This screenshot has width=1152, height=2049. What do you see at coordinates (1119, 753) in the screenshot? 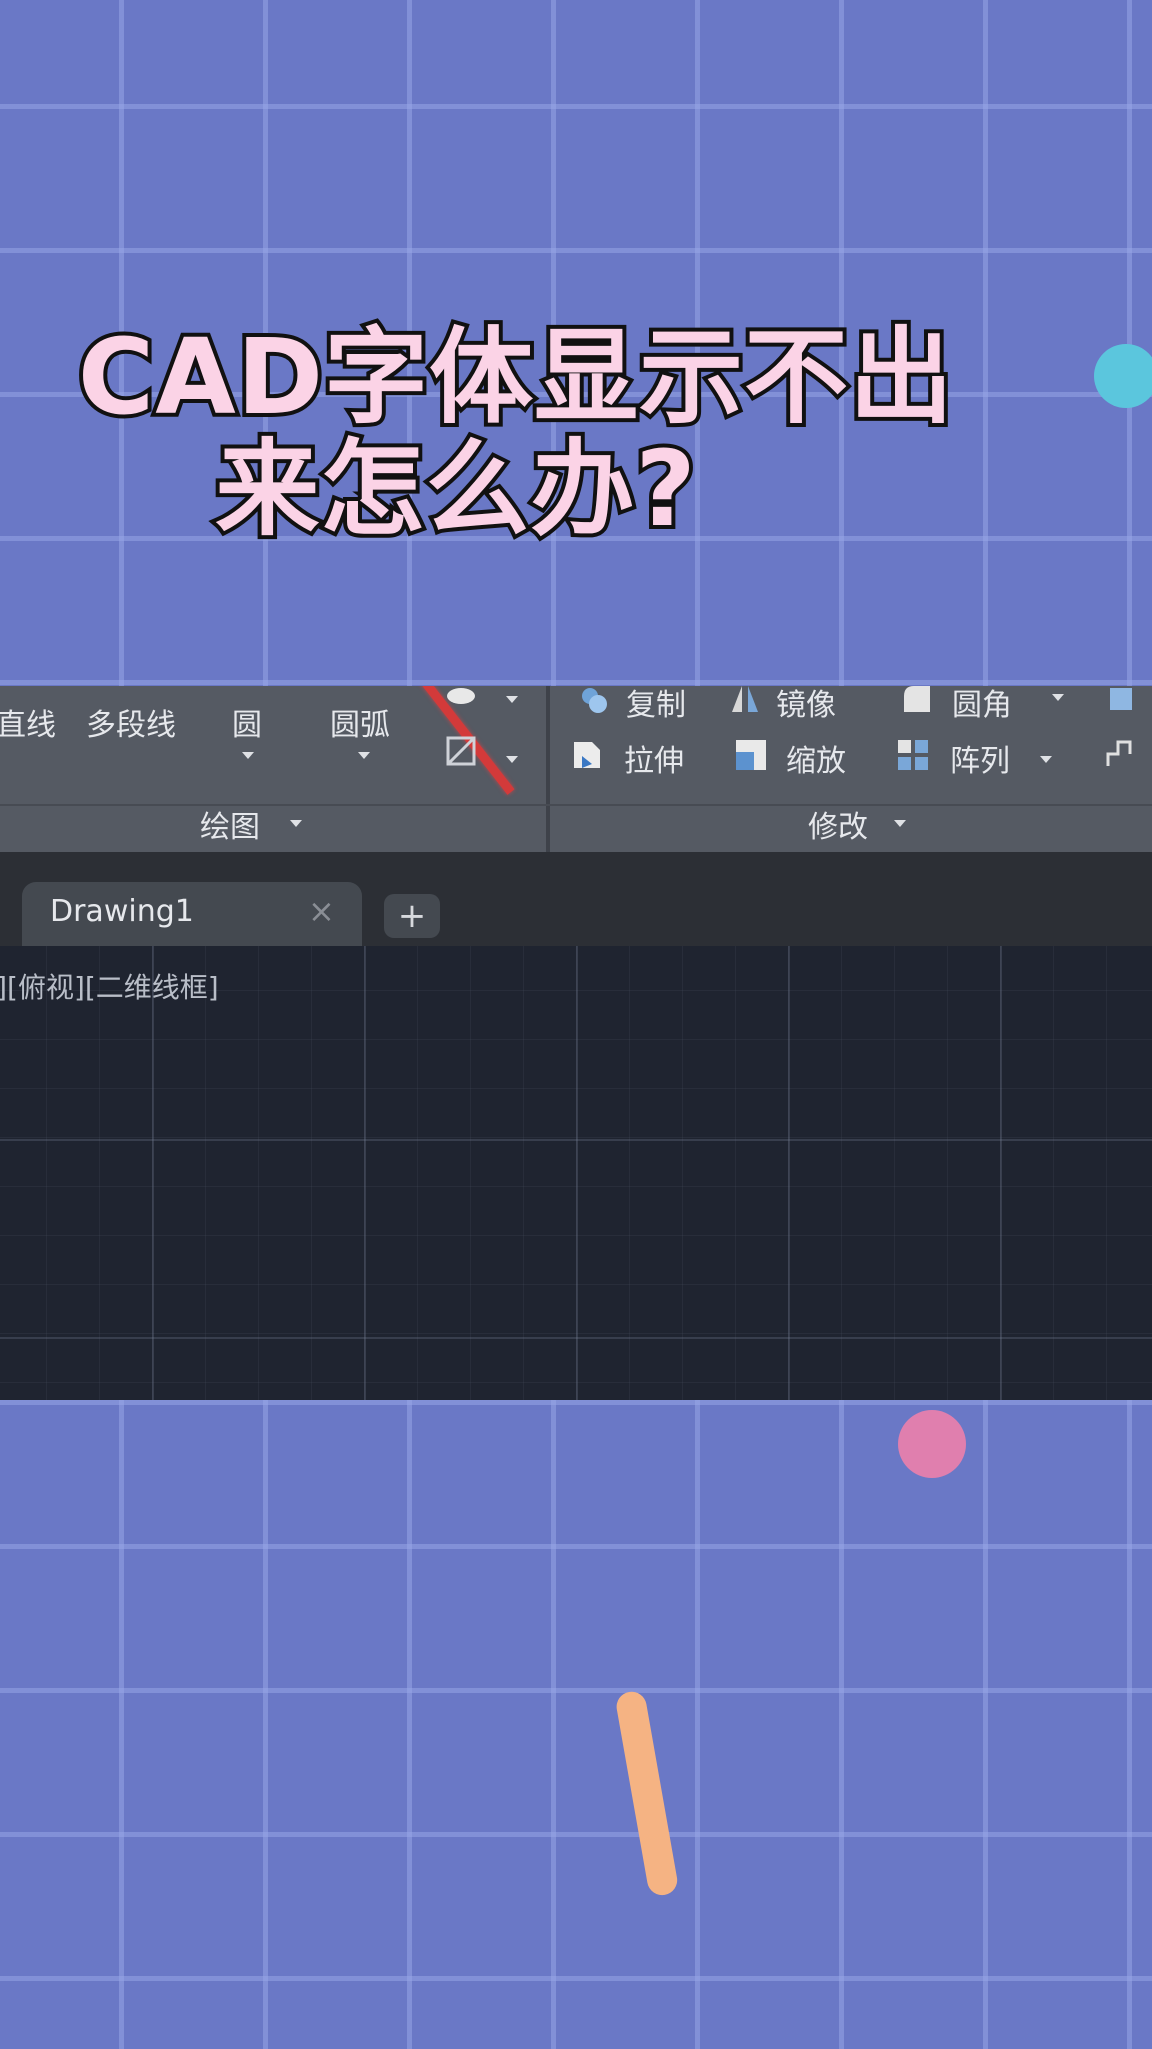
I see `offset-icon` at bounding box center [1119, 753].